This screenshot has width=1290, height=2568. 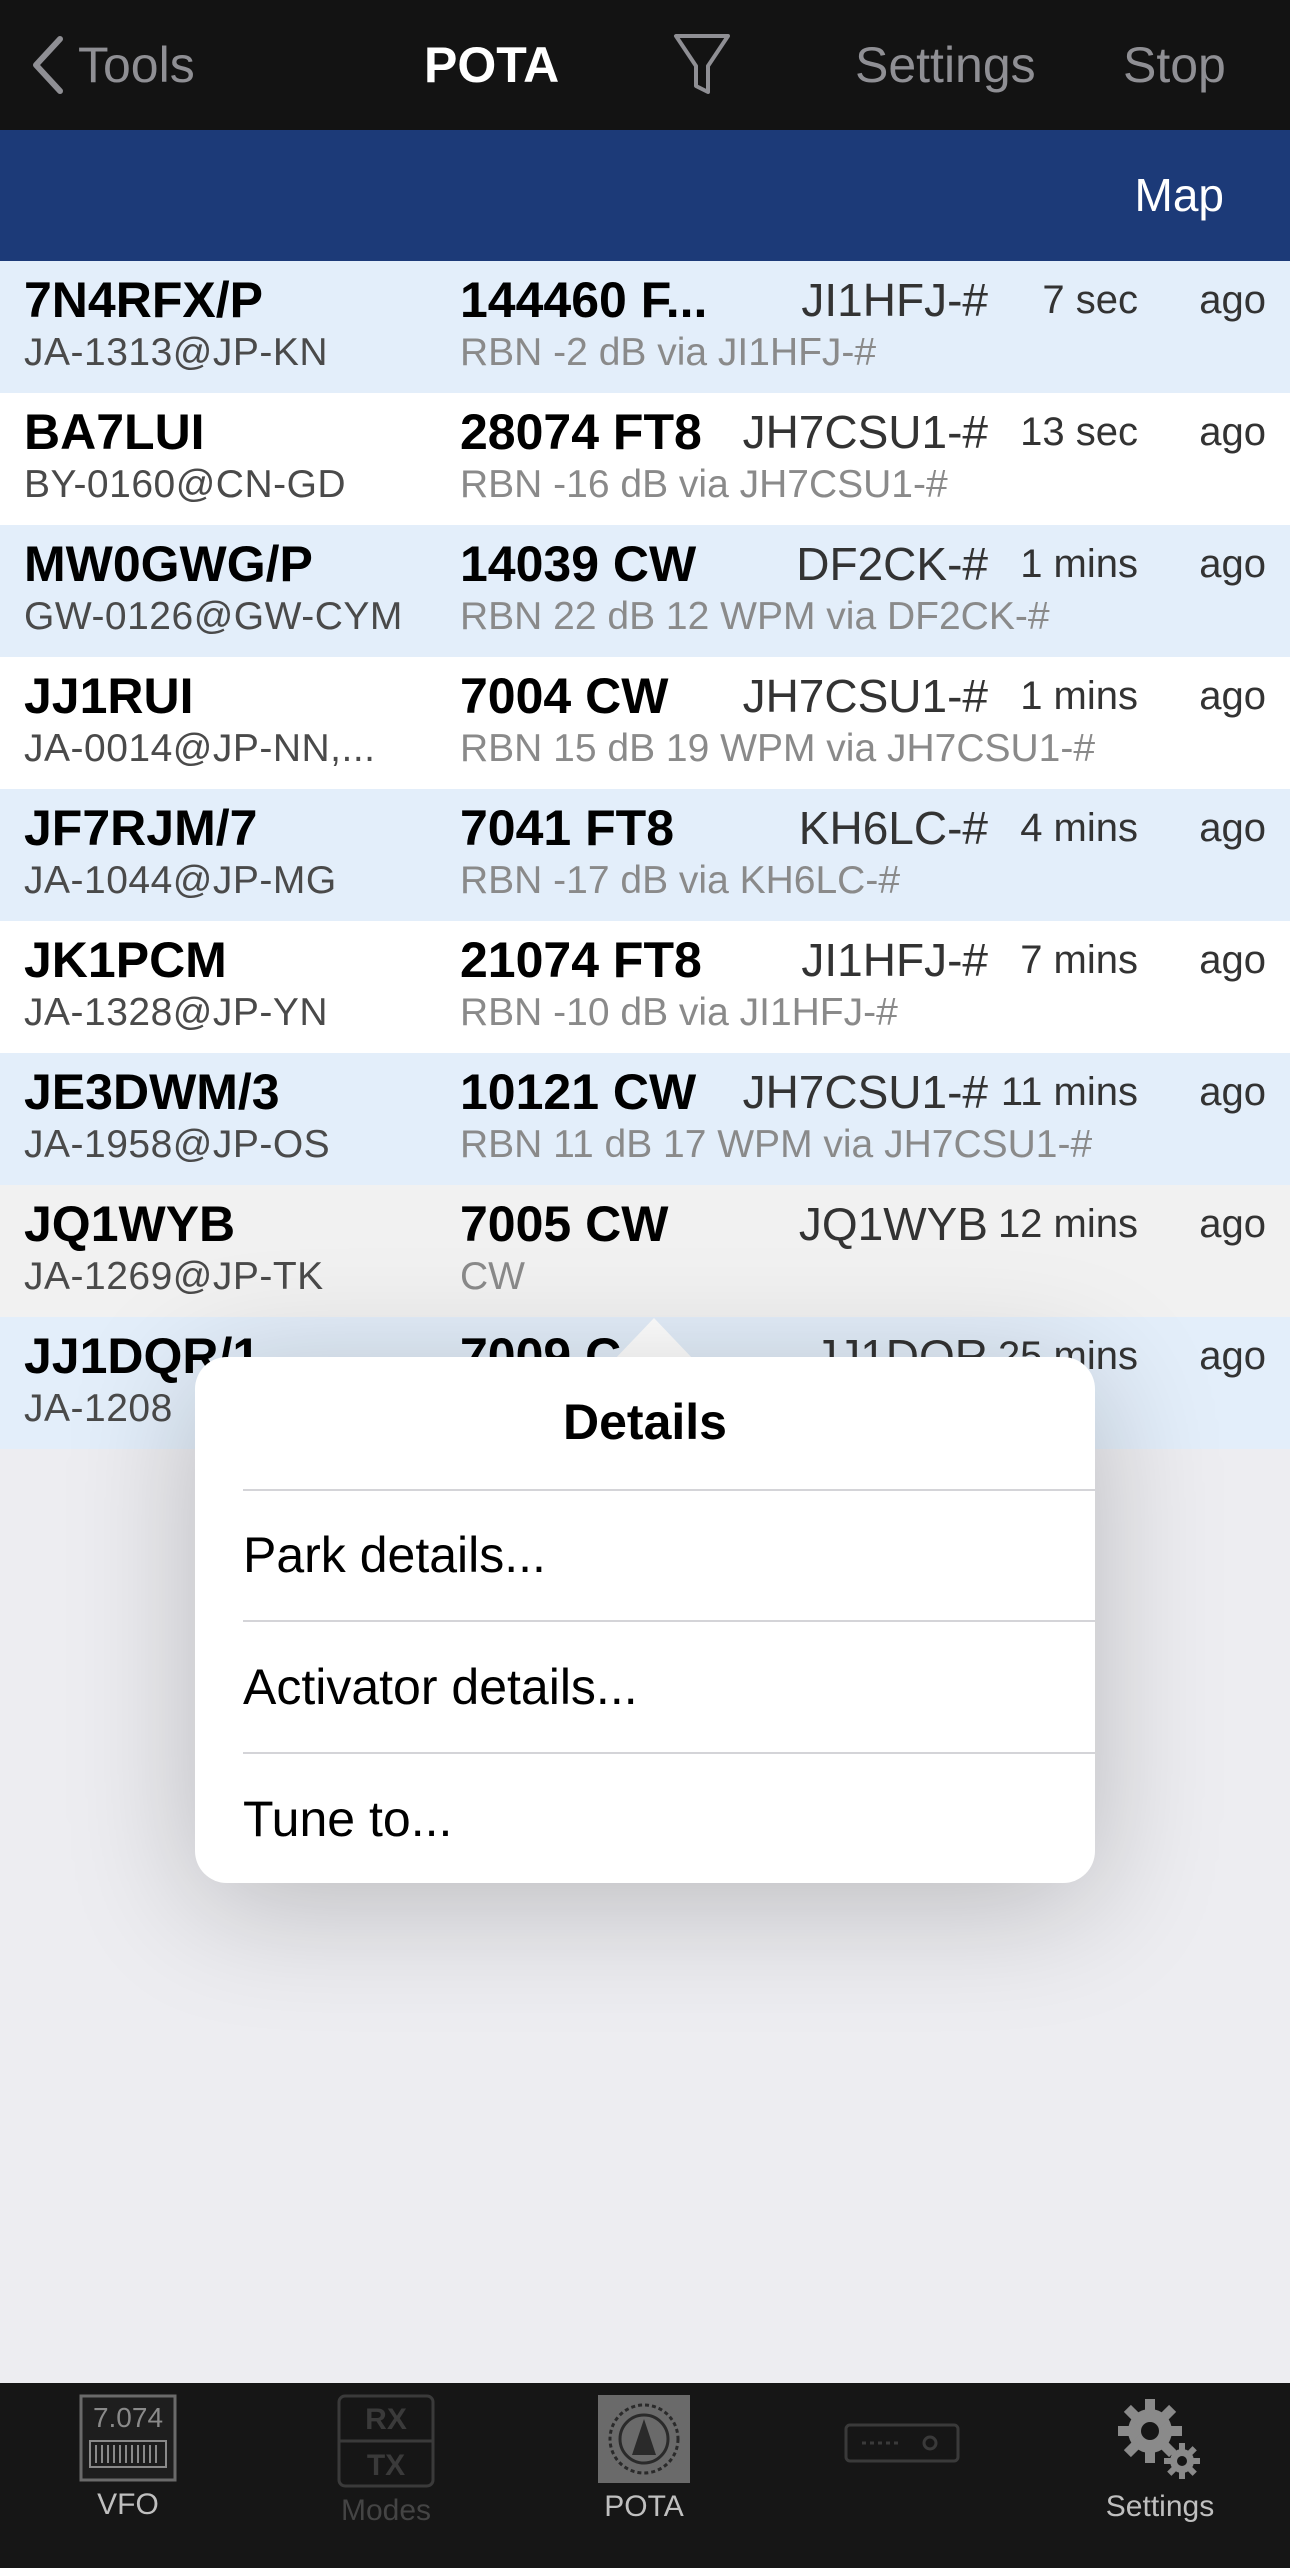 I want to click on frequency-mode: 28074 FT8, so click(x=581, y=432).